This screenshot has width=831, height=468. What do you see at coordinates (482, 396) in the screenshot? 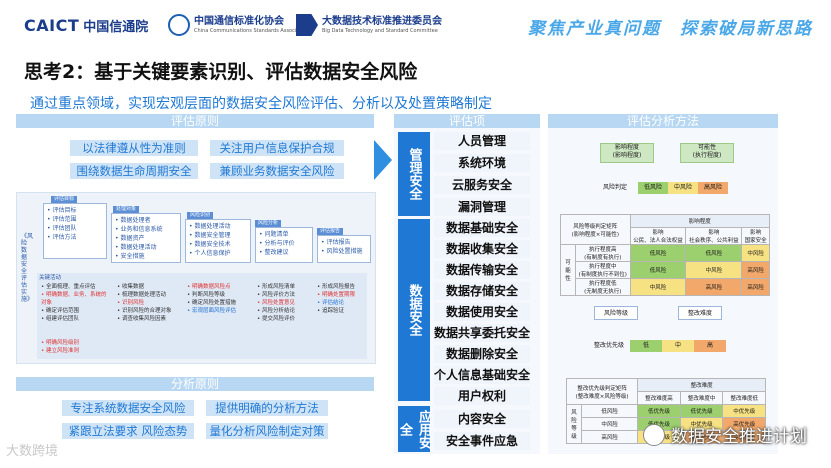
I see `assessment-item: 用户权利` at bounding box center [482, 396].